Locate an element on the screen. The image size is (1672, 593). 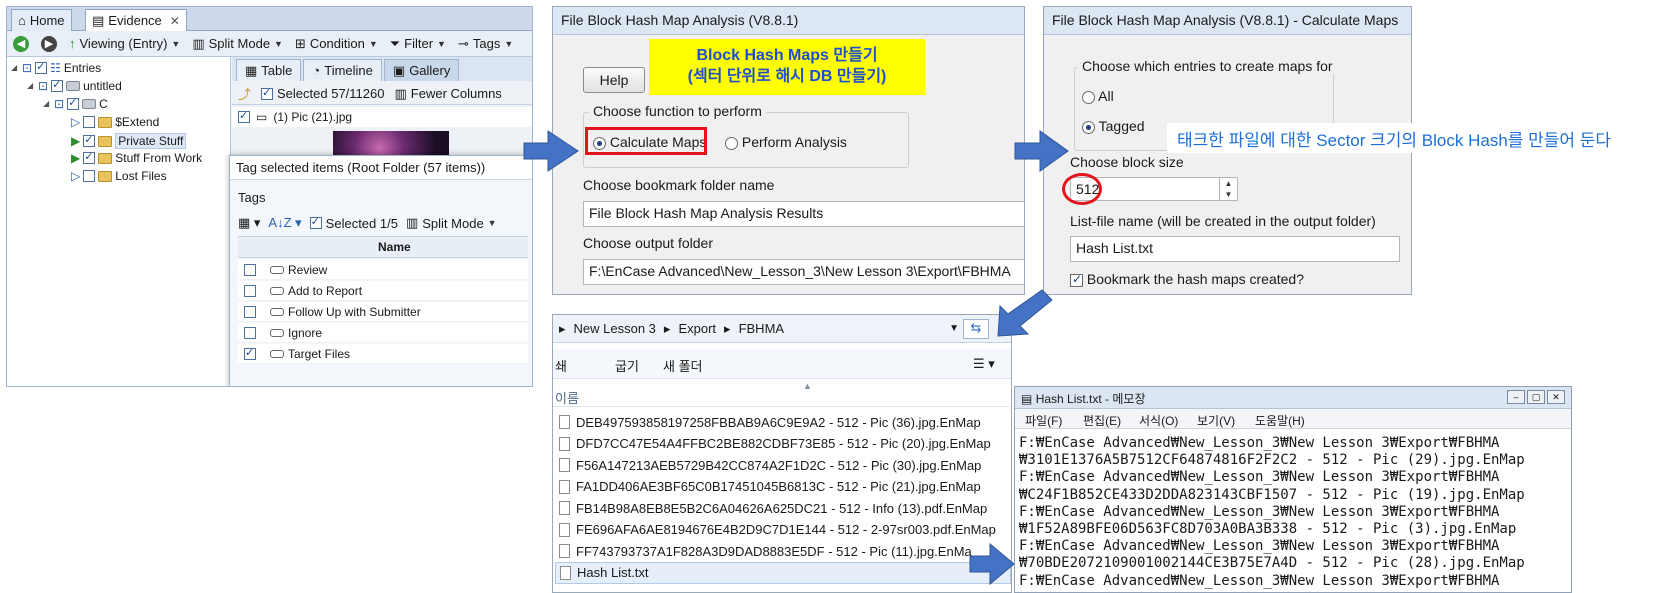
block-size-spinner: ▲ ▼ is located at coordinates (1228, 189).